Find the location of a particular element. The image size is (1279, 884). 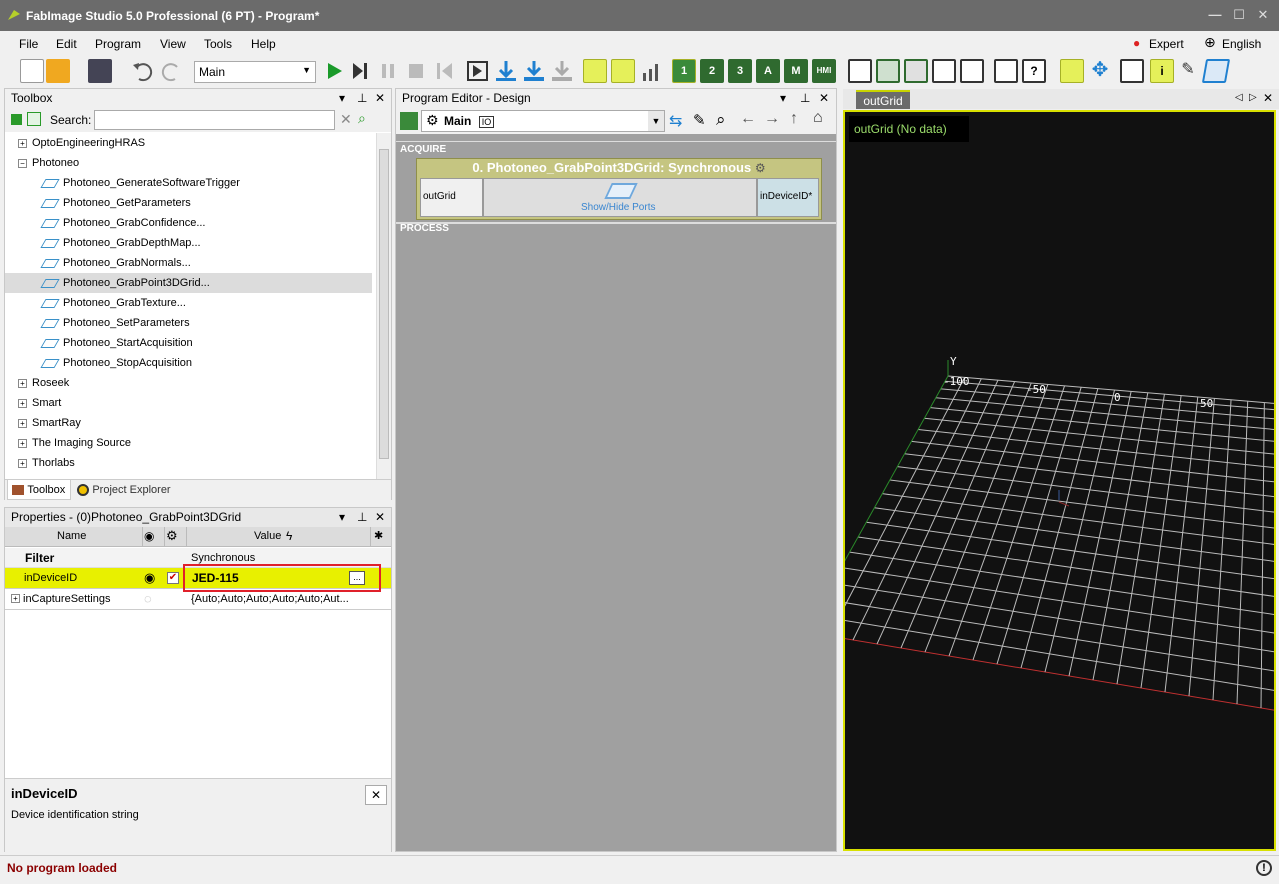

column-name: Name is located at coordinates (71, 536).